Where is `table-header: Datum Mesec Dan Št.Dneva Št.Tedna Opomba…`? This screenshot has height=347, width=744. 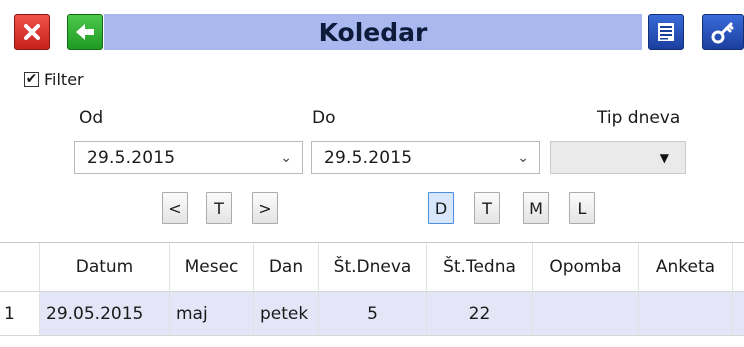 table-header: Datum Mesec Dan Št.Dneva Št.Tedna Opomba… is located at coordinates (372, 267).